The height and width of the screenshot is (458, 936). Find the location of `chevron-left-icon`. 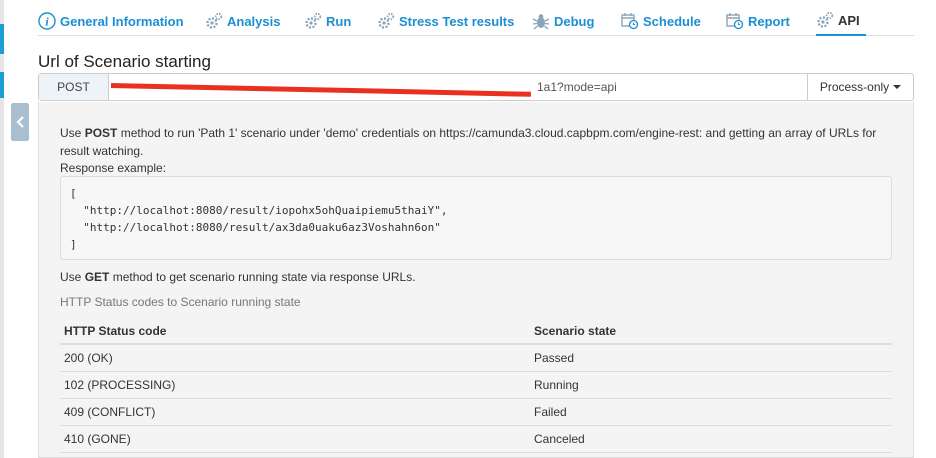

chevron-left-icon is located at coordinates (19, 122).